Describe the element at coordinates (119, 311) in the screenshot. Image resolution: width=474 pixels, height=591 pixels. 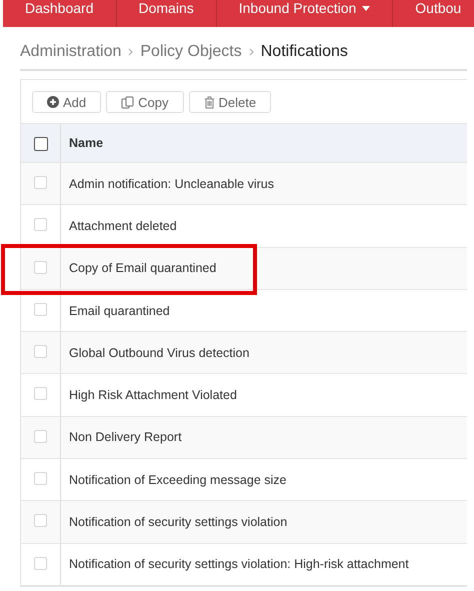
I see `table-cell-text: Email quarantined` at that location.